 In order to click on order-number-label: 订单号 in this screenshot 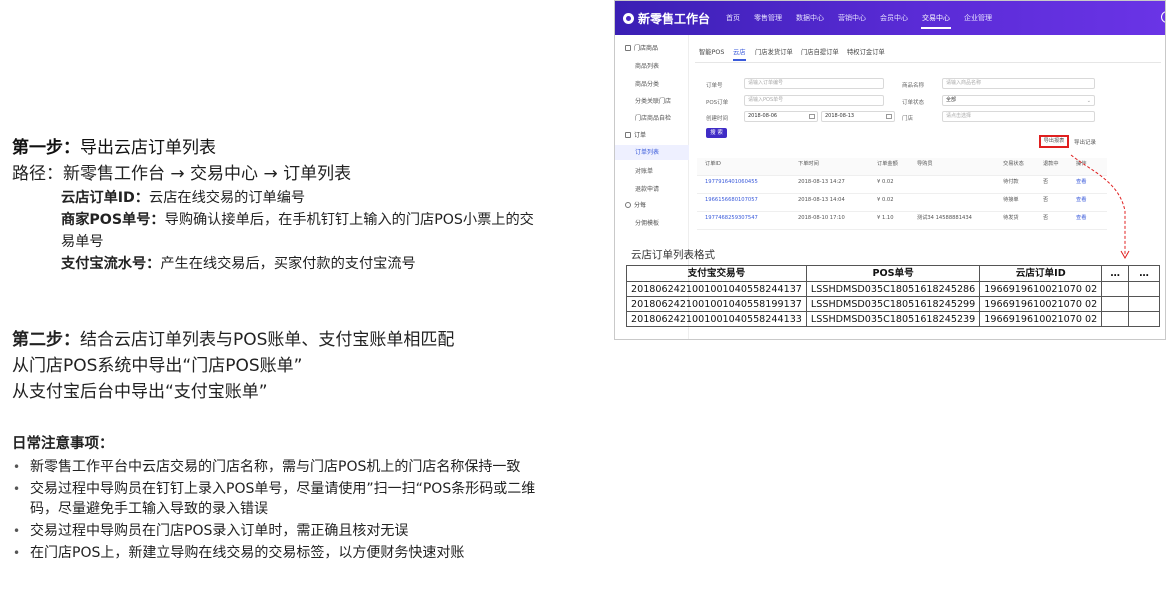, I will do `click(714, 86)`.